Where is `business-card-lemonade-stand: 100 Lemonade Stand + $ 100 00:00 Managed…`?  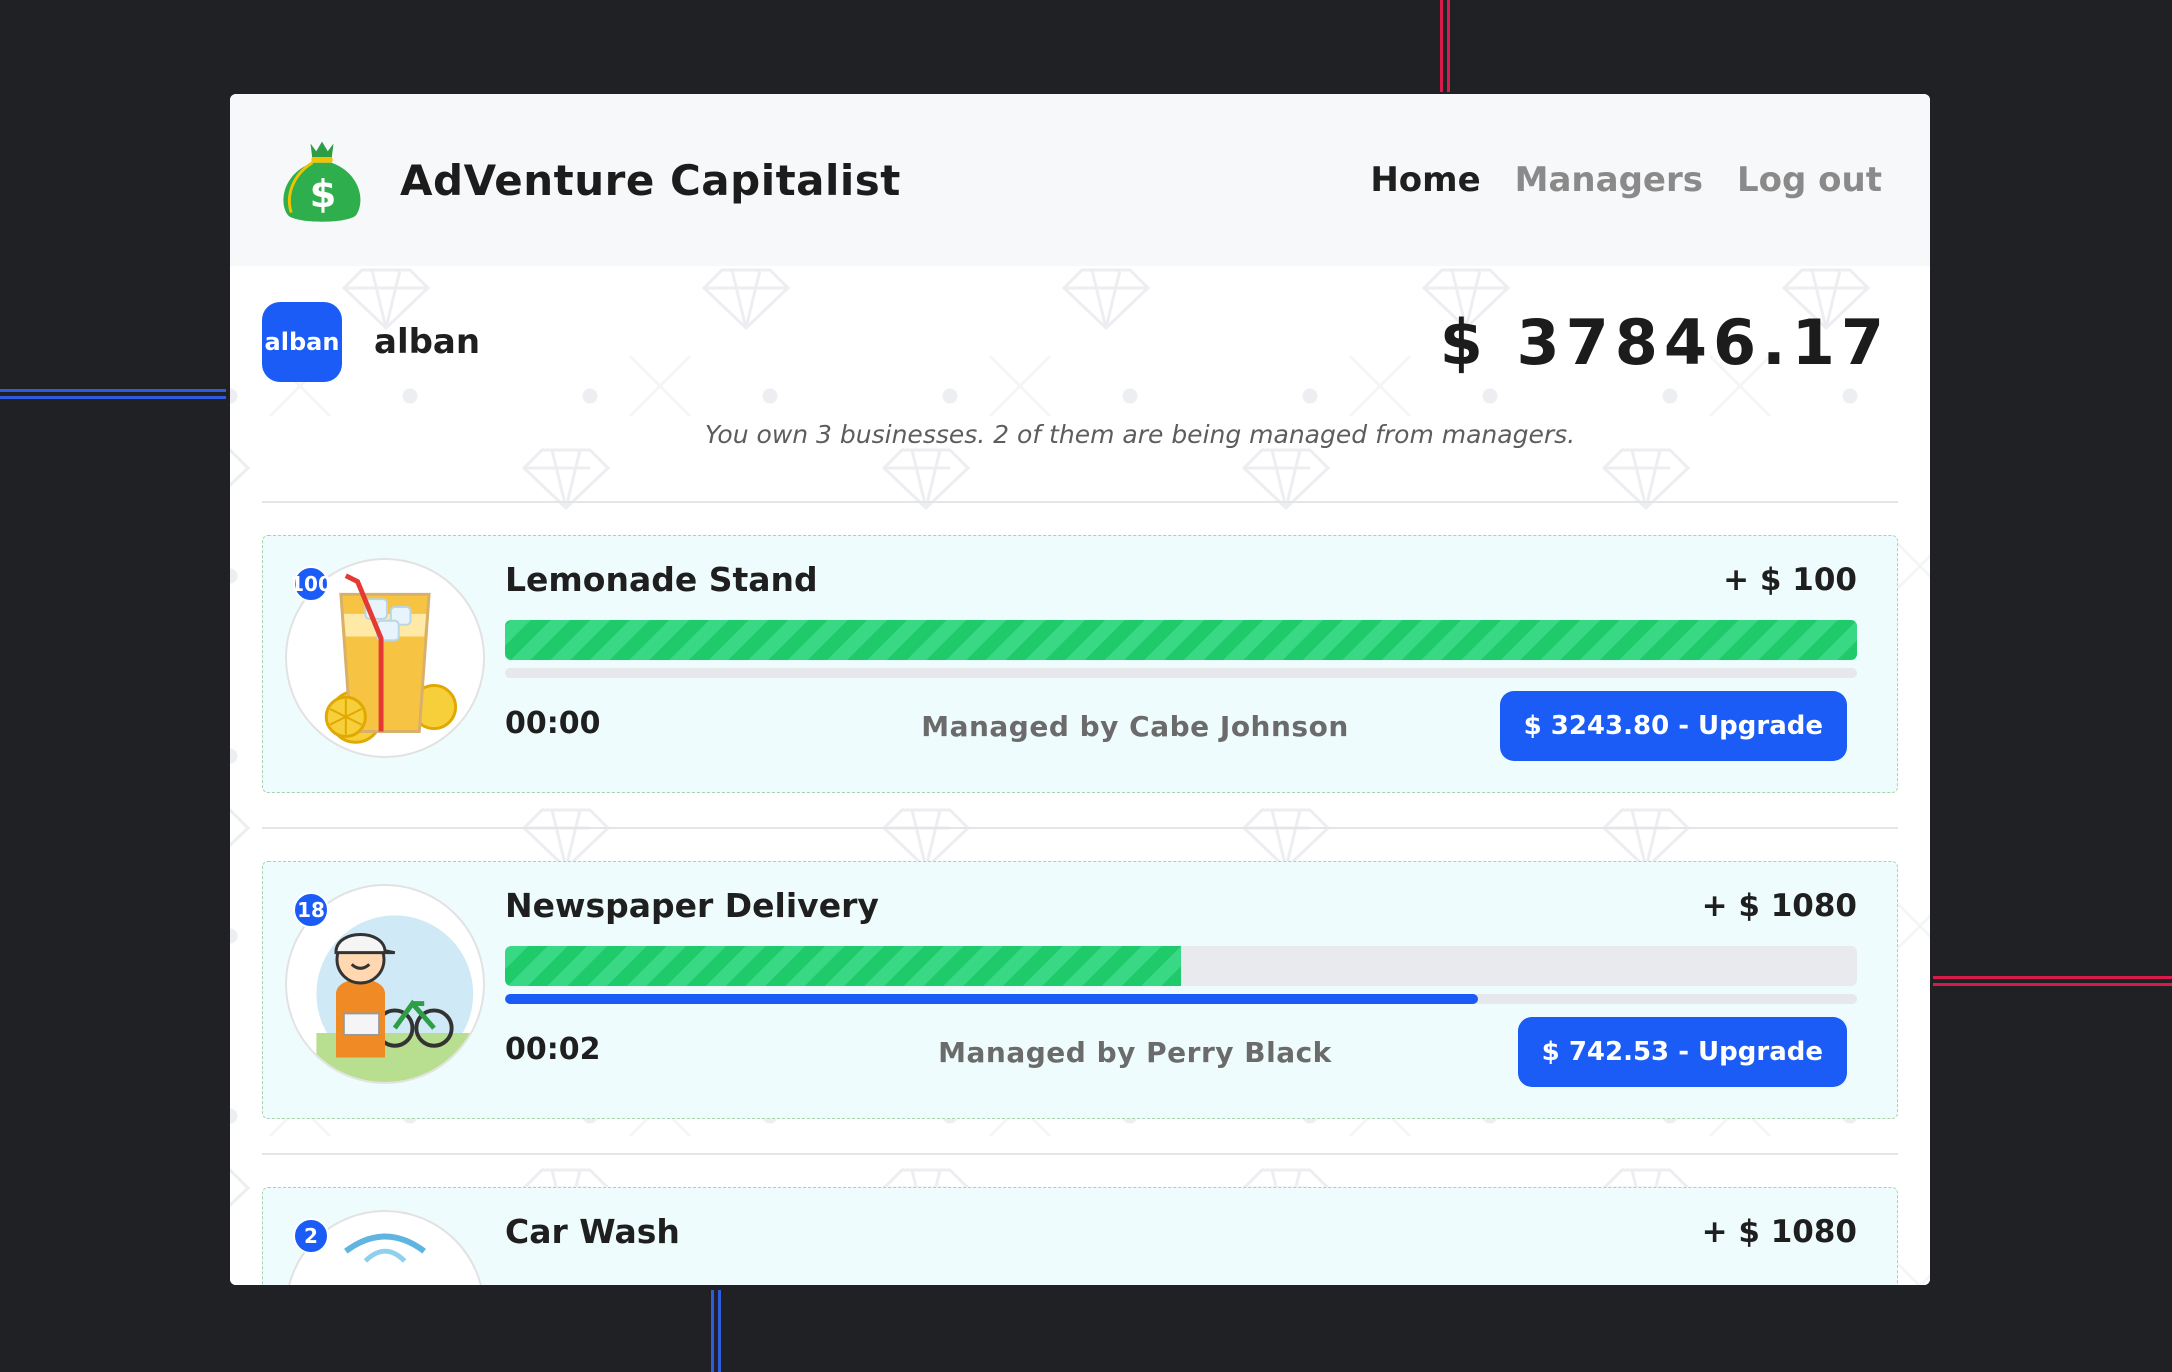 business-card-lemonade-stand: 100 Lemonade Stand + $ 100 00:00 Managed… is located at coordinates (1080, 664).